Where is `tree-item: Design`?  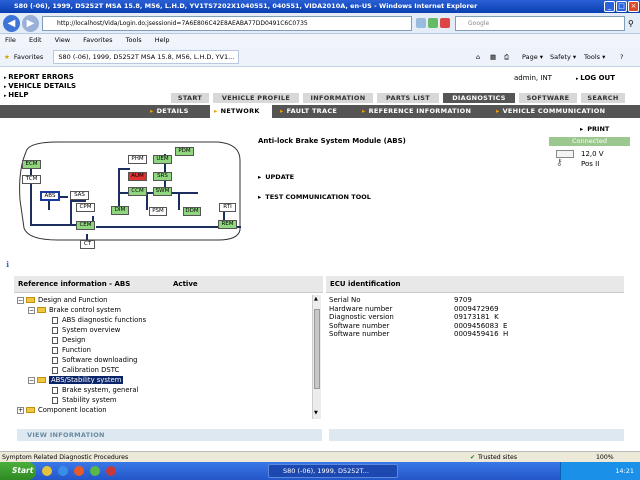
tree-item: Design is located at coordinates (68, 340).